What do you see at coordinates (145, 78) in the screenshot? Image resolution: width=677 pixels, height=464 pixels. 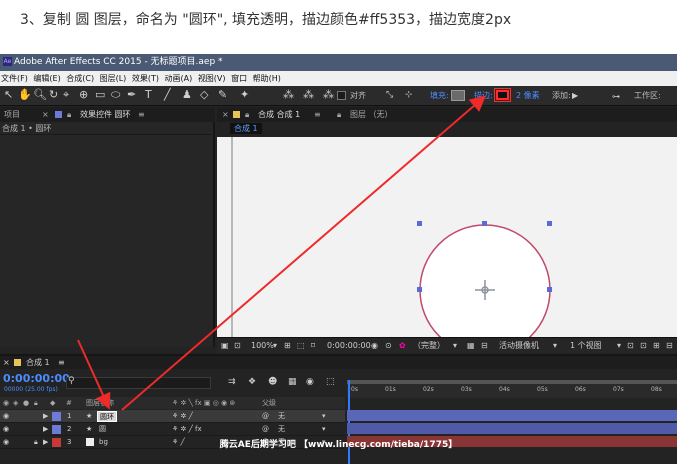 I see `menu-effect: 效果(T)` at bounding box center [145, 78].